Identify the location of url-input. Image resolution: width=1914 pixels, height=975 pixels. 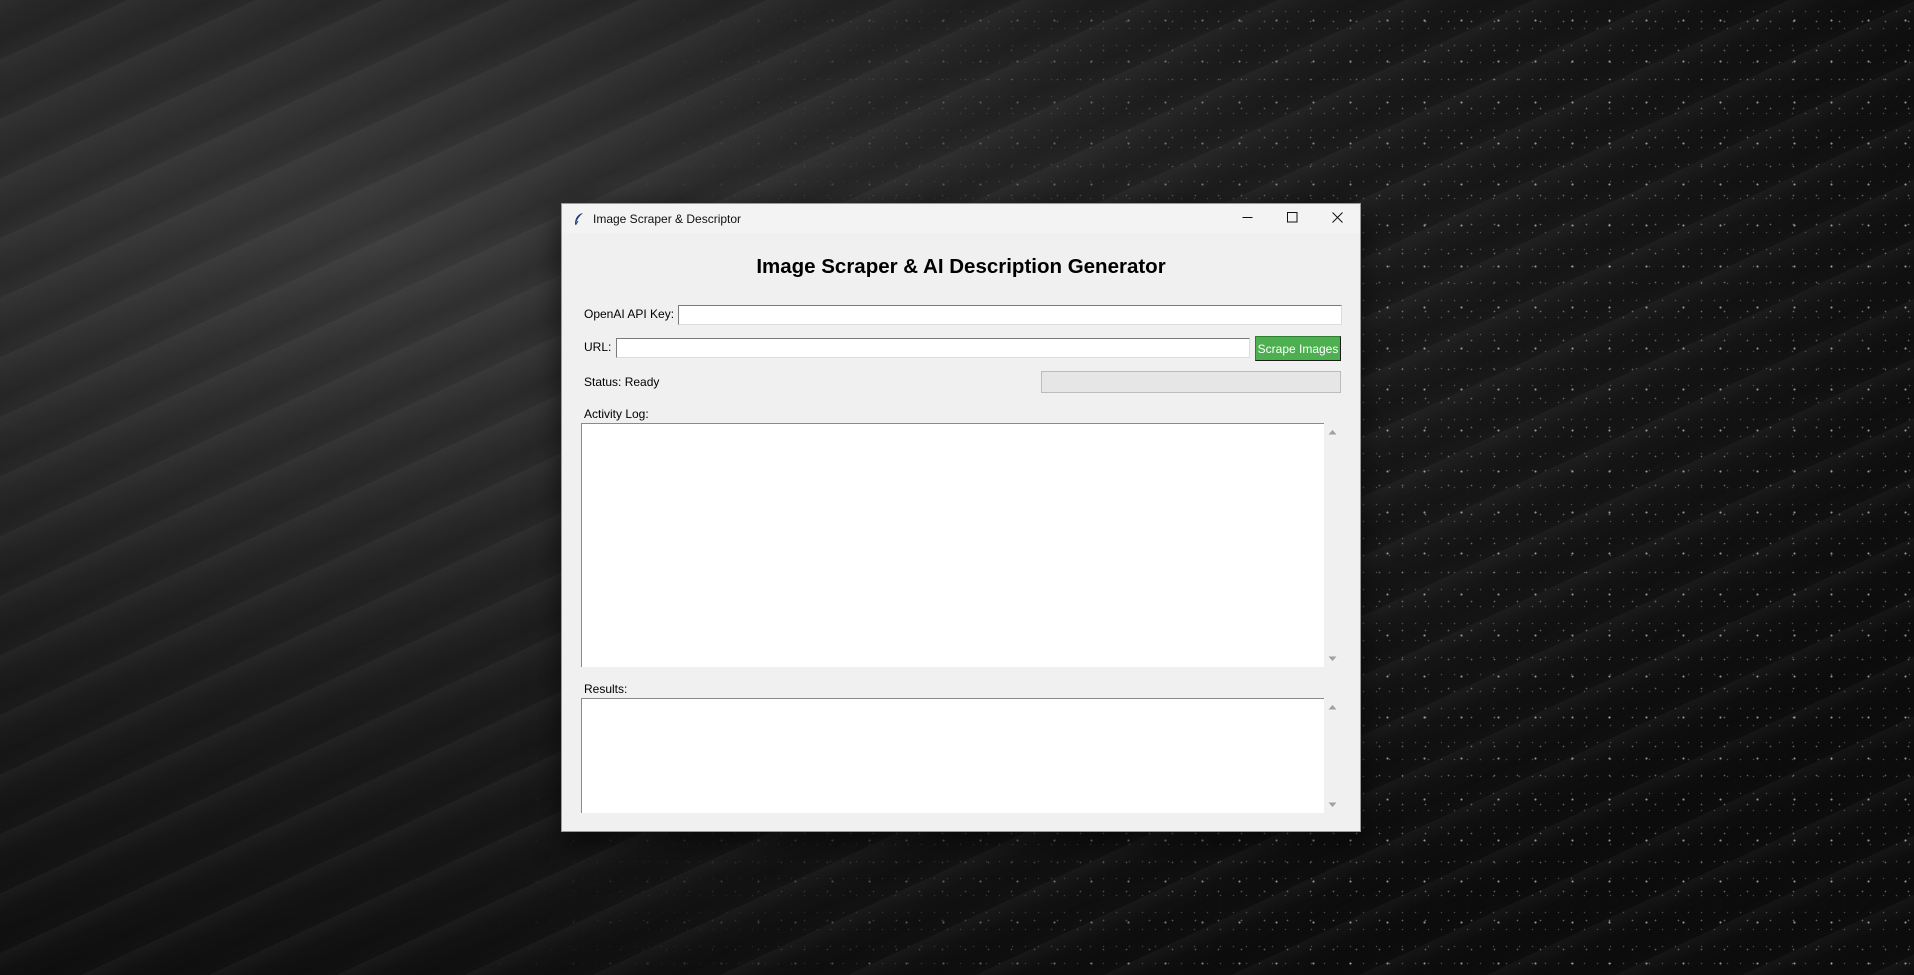
(933, 348).